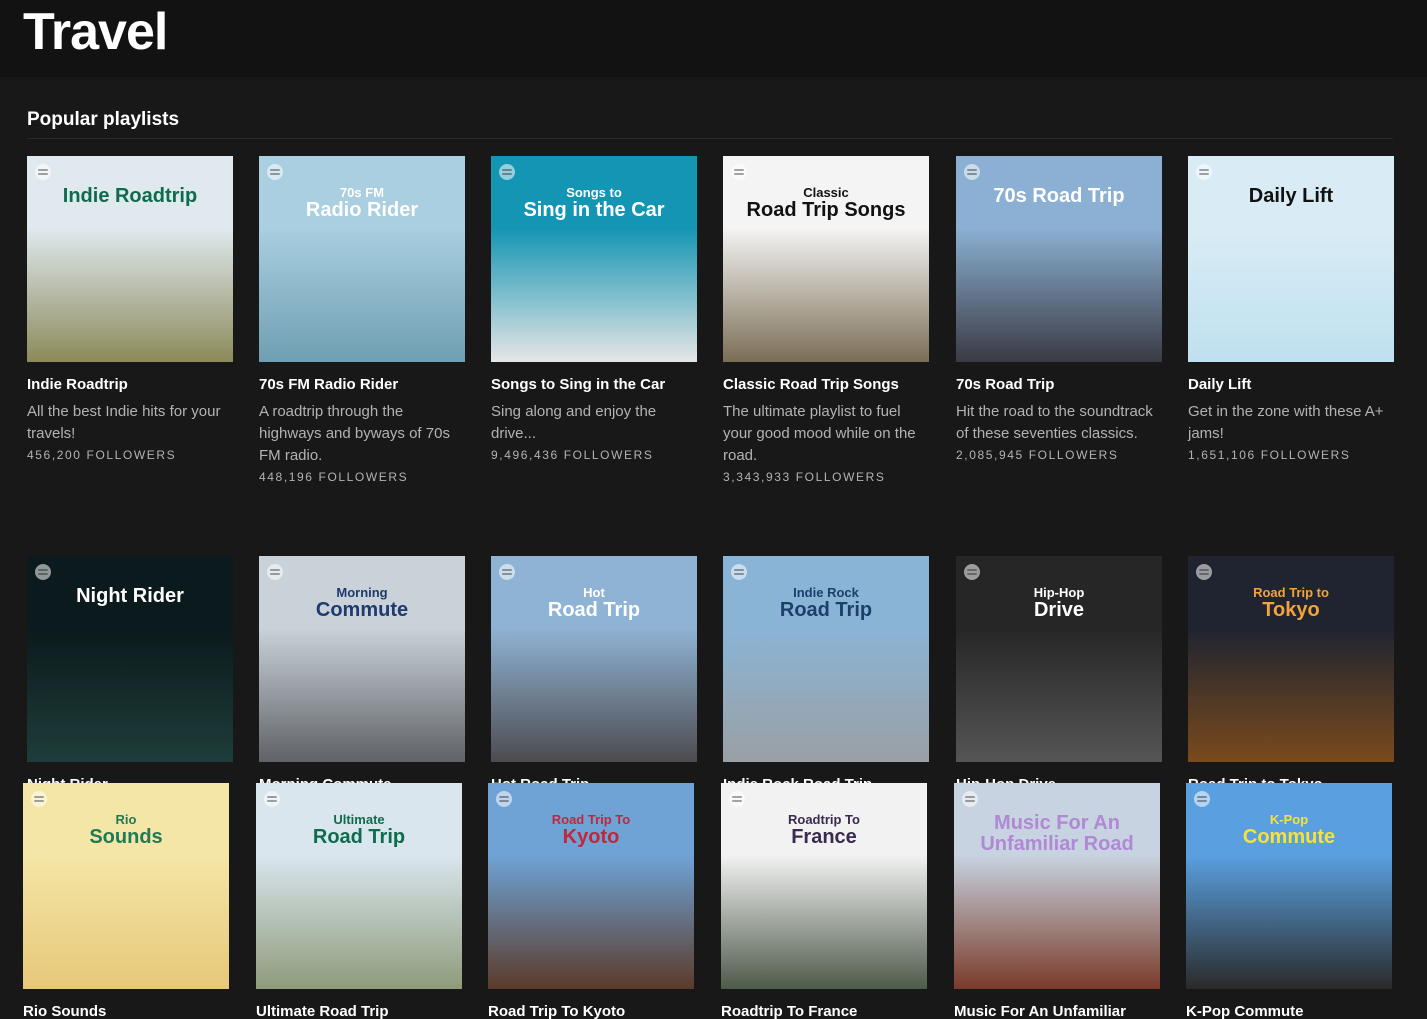  I want to click on playlist-followers: 456,200 FOLLOWERS, so click(102, 455).